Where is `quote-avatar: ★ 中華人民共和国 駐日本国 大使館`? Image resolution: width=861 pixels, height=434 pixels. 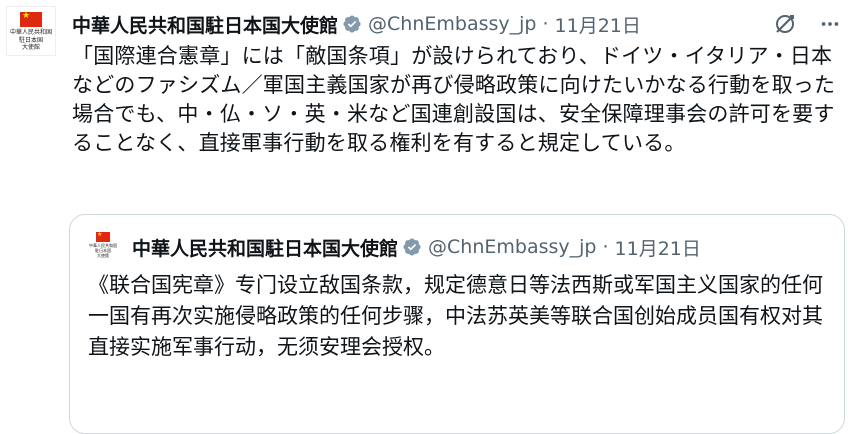 quote-avatar: ★ 中華人民共和国 駐日本国 大使館 is located at coordinates (103, 246).